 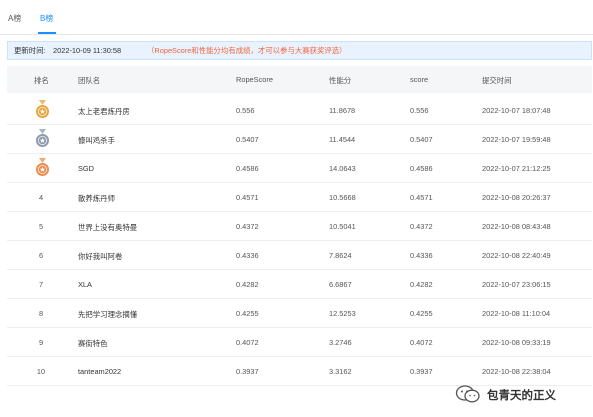 What do you see at coordinates (516, 342) in the screenshot?
I see `submit-time-cell: 2022-10-08 09:33:19` at bounding box center [516, 342].